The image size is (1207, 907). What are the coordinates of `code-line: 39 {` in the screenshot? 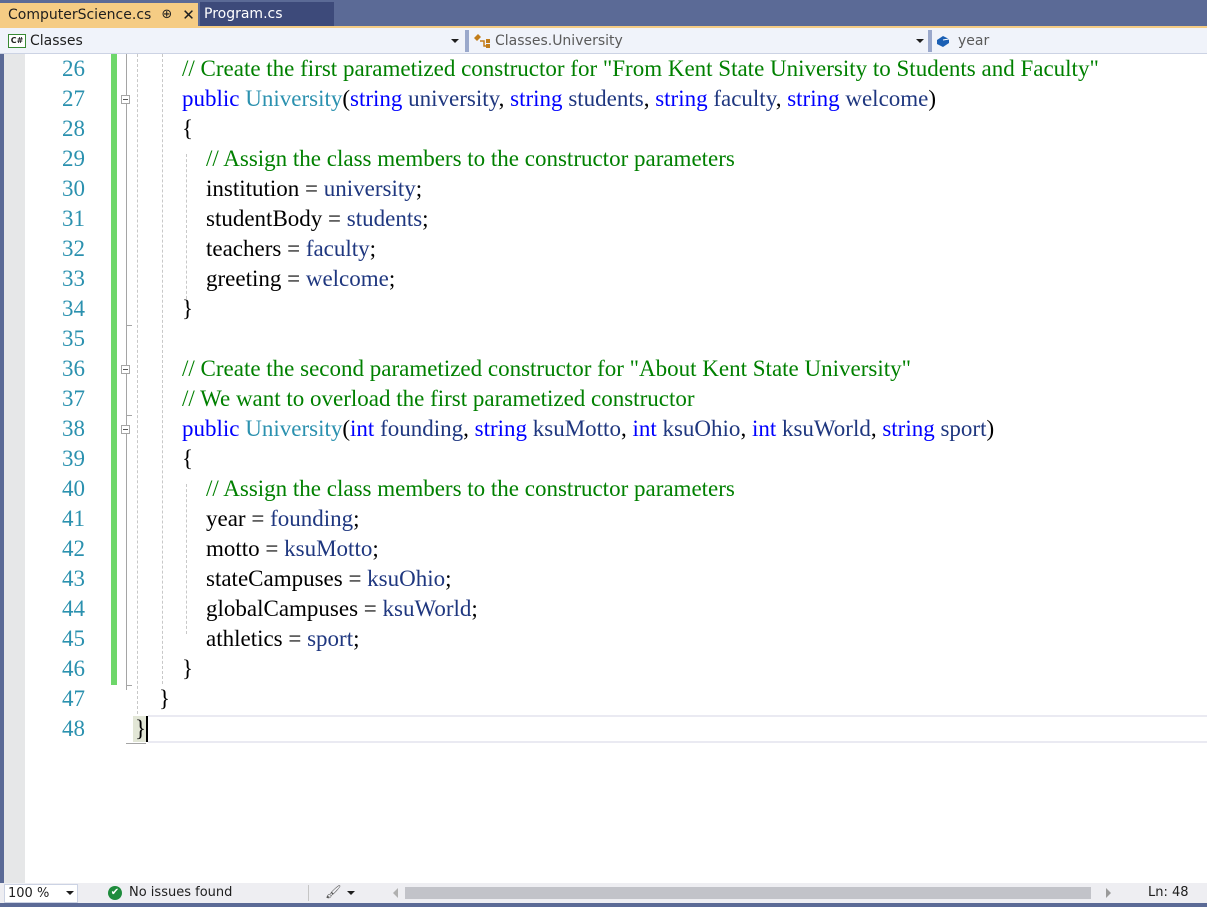 It's located at (603, 459).